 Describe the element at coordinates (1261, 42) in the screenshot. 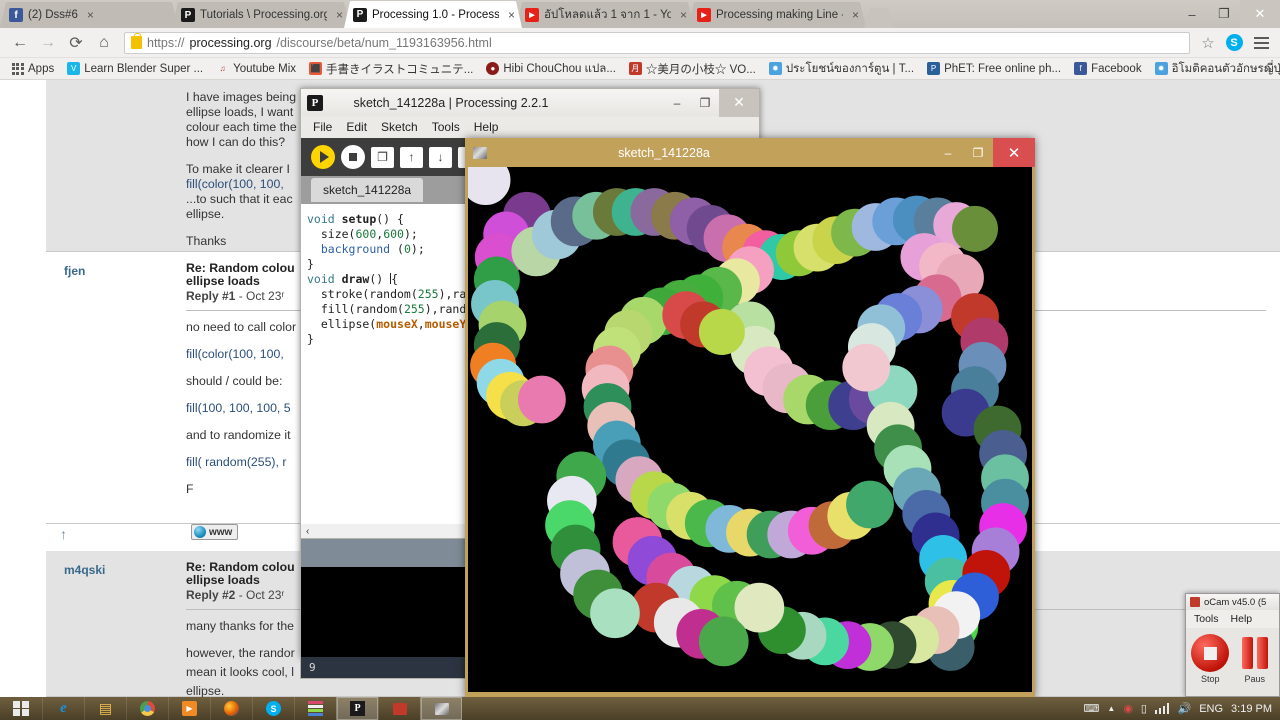

I see `chrome-menu-icon` at that location.